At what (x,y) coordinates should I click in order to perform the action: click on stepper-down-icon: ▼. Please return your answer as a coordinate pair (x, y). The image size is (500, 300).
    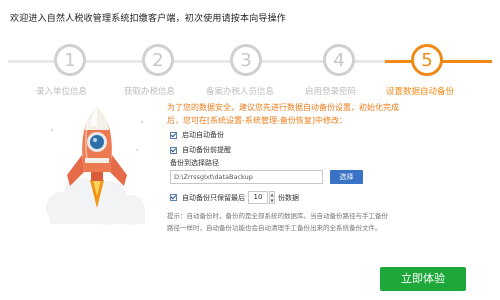
    Looking at the image, I should click on (272, 201).